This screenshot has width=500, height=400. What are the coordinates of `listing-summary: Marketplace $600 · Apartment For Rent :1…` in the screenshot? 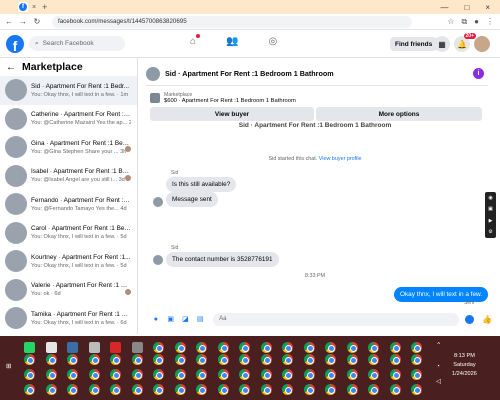 It's located at (315, 98).